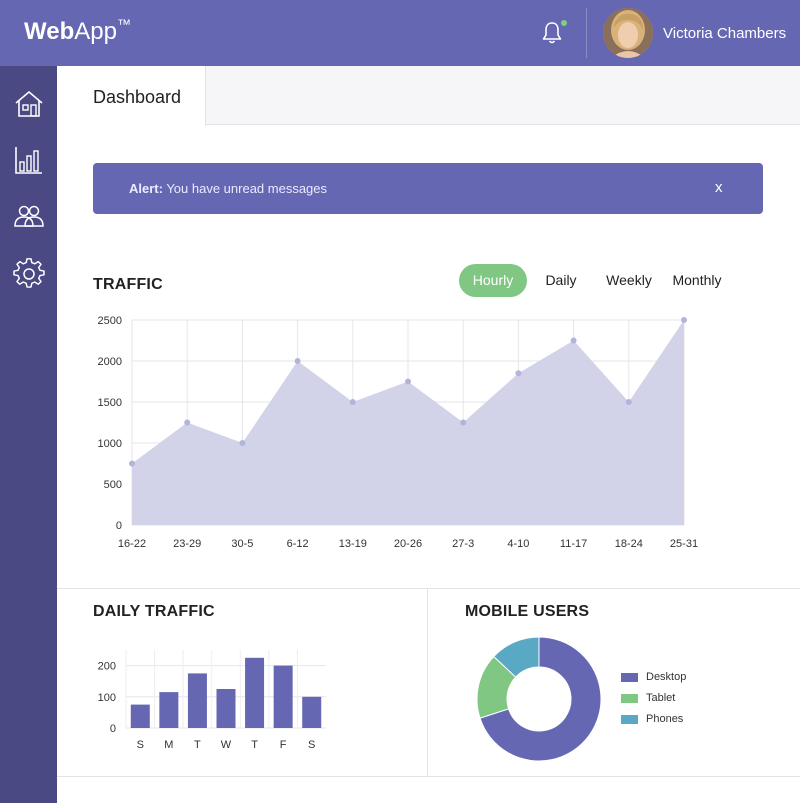 This screenshot has width=800, height=803. I want to click on bottom-divider, so click(428, 776).